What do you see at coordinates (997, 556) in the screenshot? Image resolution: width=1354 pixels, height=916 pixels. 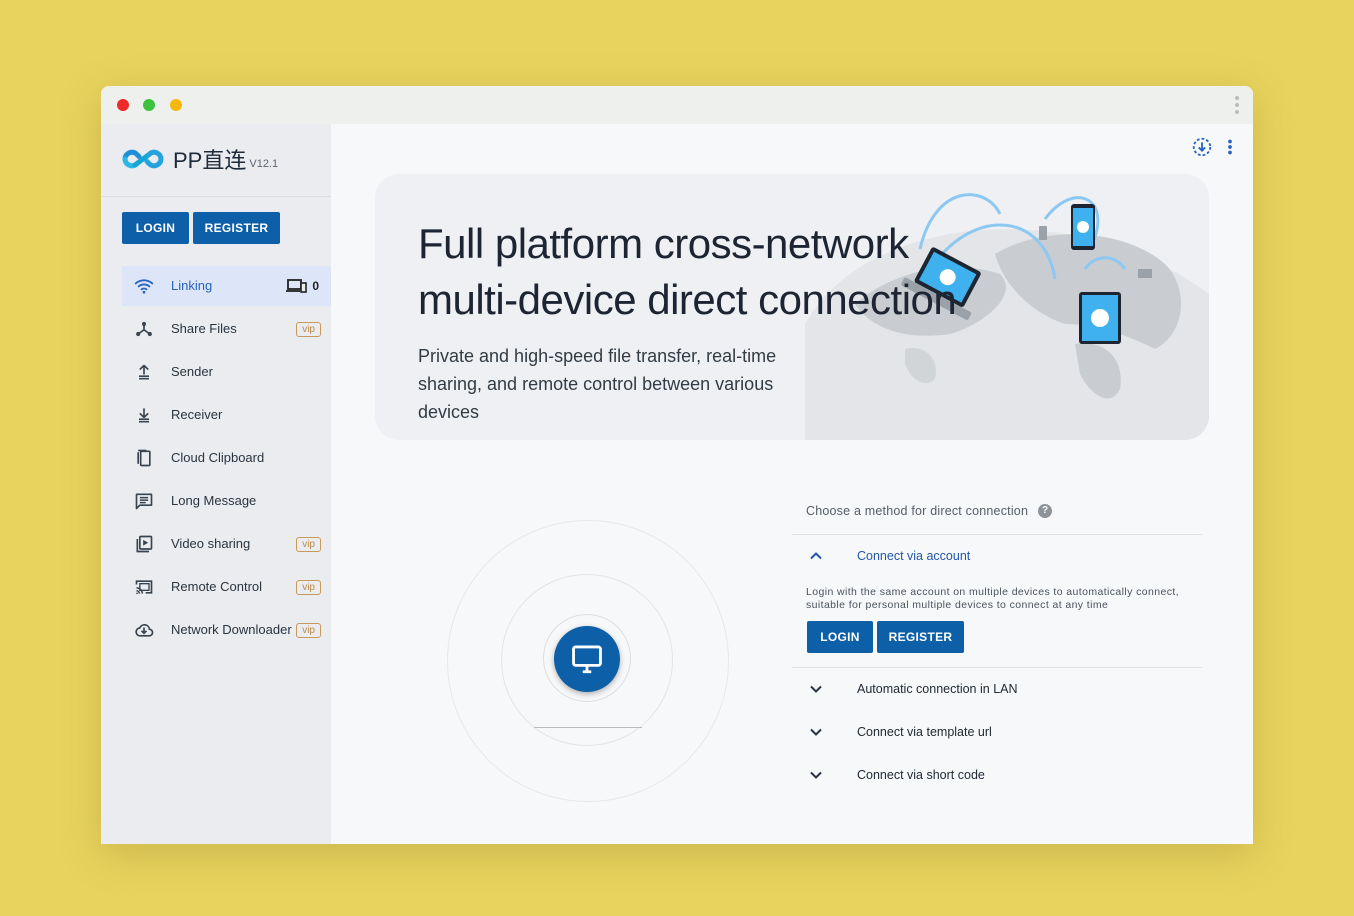 I see `method-connect-via-account: Connect via account` at bounding box center [997, 556].